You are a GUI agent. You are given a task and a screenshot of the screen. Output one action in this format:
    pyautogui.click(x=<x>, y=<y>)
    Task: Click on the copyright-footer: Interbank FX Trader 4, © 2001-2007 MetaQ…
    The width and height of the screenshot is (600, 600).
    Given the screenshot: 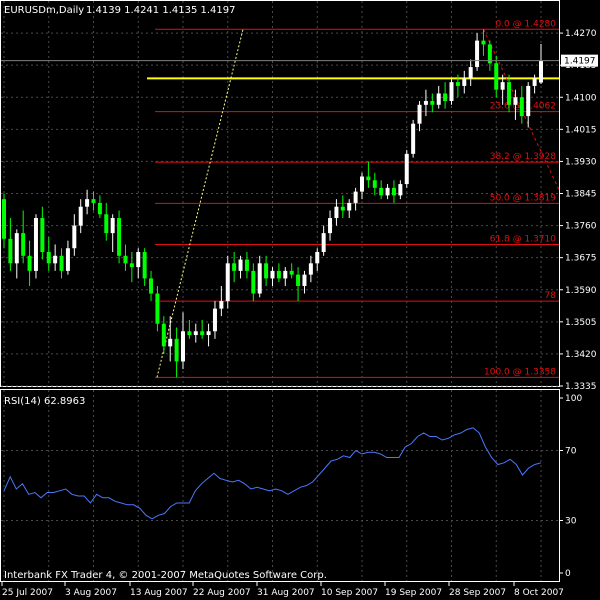 What is the action you would take?
    pyautogui.click(x=165, y=575)
    